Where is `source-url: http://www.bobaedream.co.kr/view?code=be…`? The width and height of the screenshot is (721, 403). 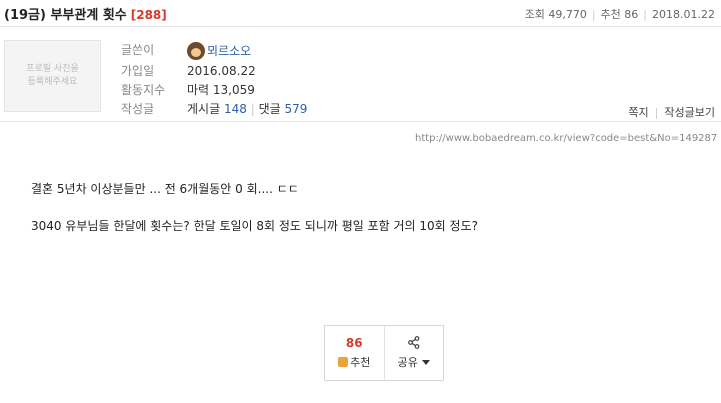 source-url: http://www.bobaedream.co.kr/view?code=be… is located at coordinates (568, 138).